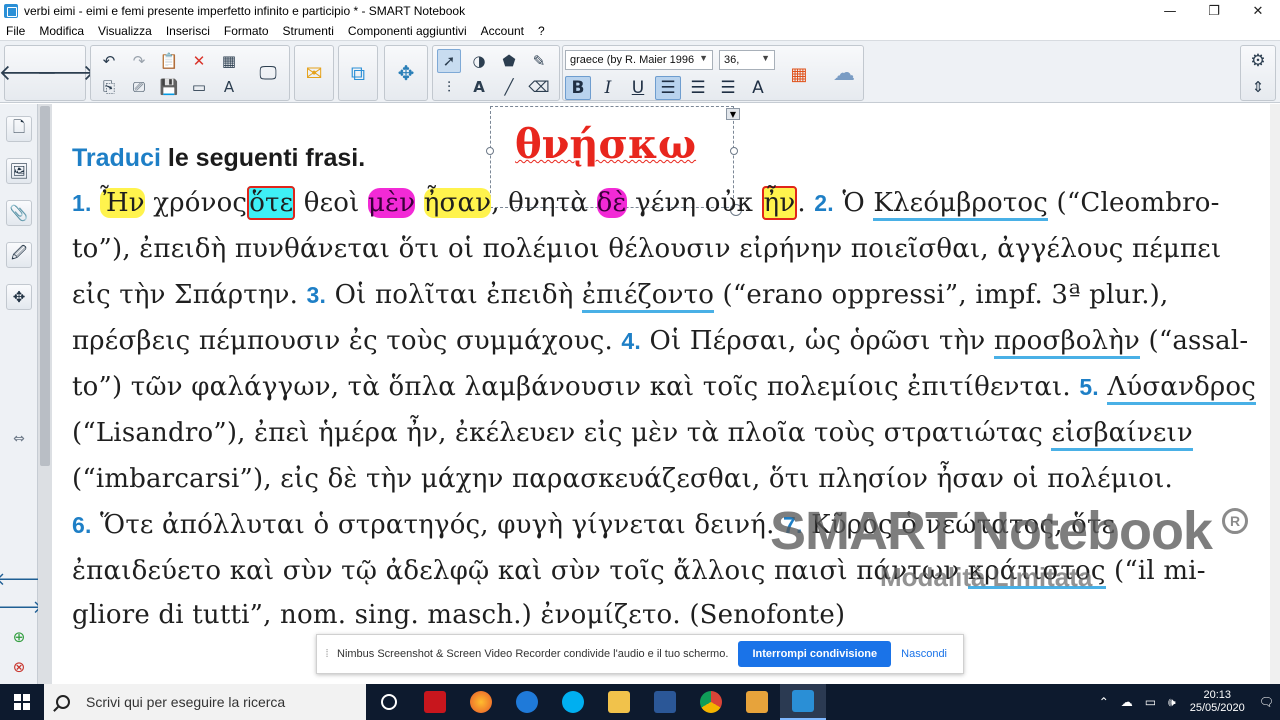 The image size is (1280, 720). I want to click on start-button, so click(22, 702).